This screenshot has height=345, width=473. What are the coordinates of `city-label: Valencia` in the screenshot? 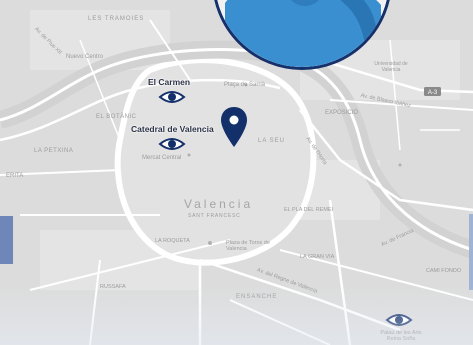 It's located at (219, 204).